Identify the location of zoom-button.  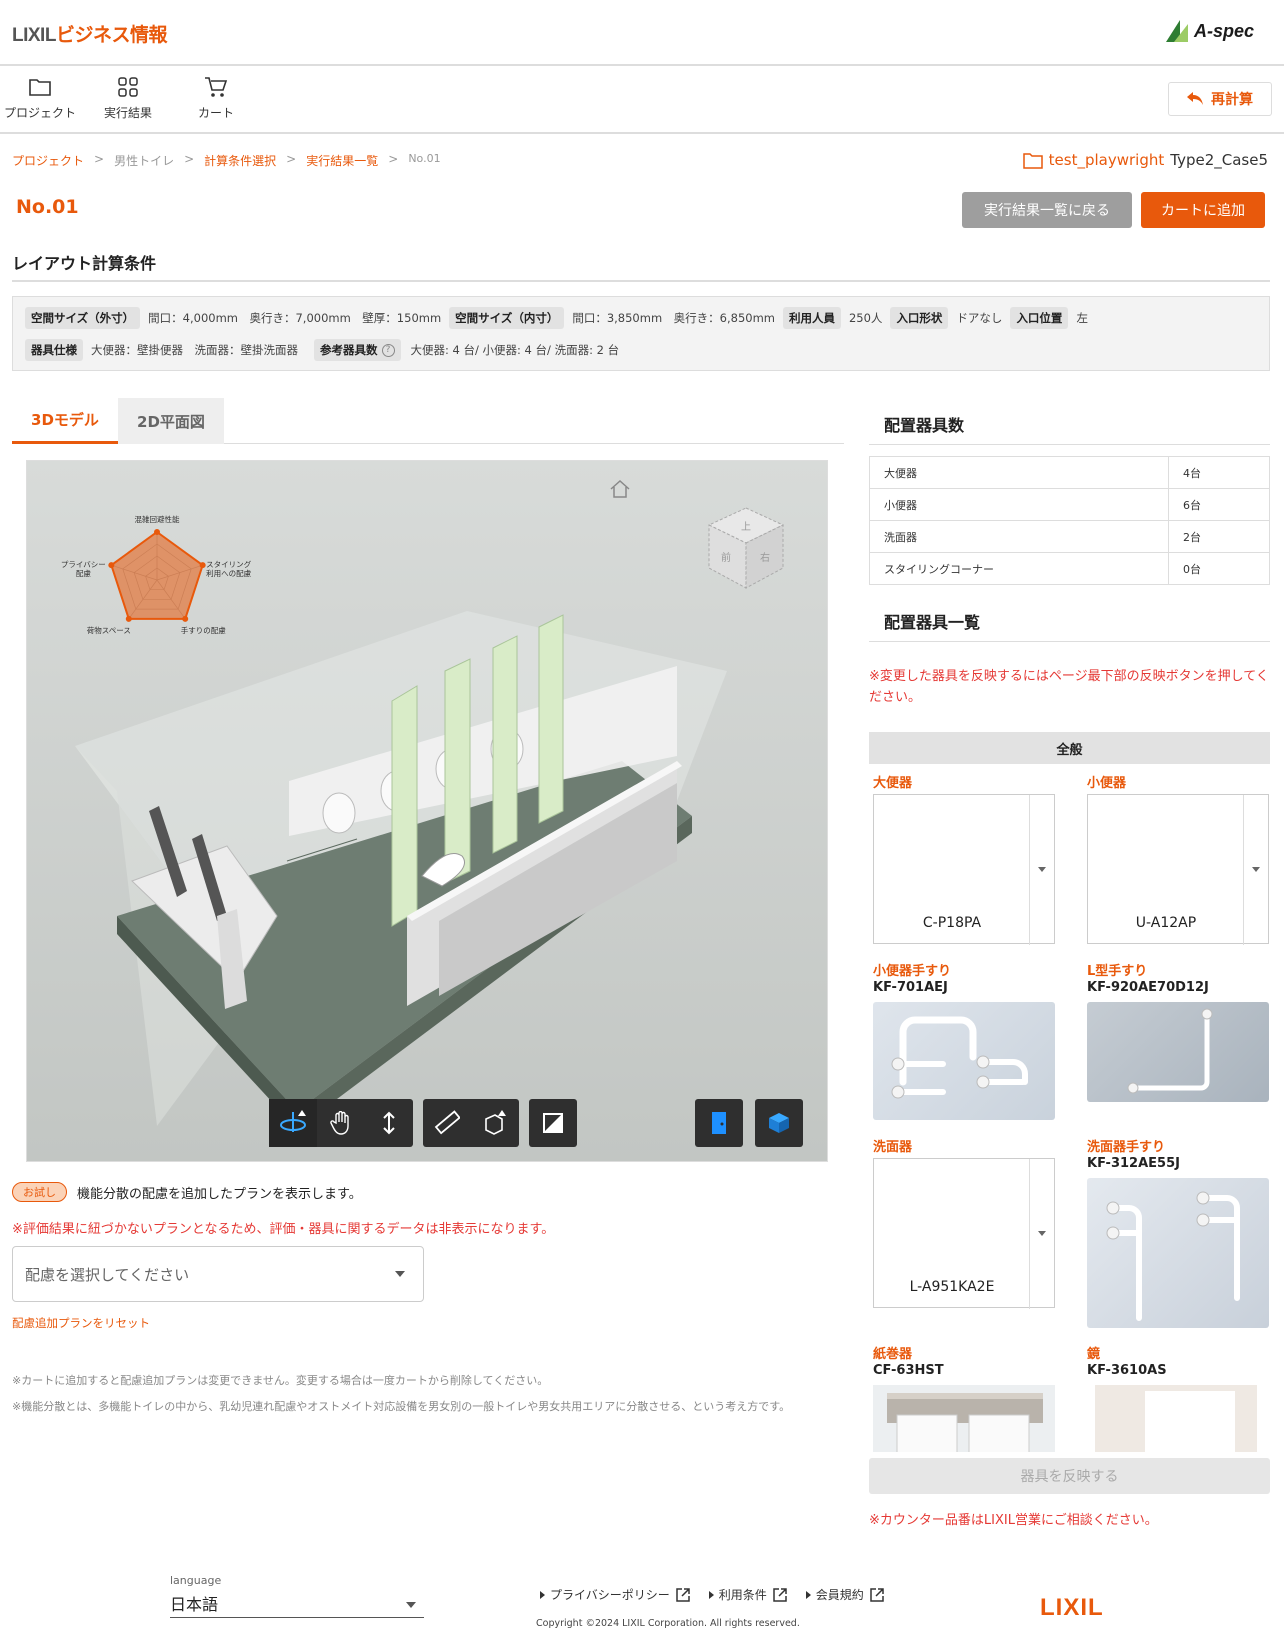
(389, 1123).